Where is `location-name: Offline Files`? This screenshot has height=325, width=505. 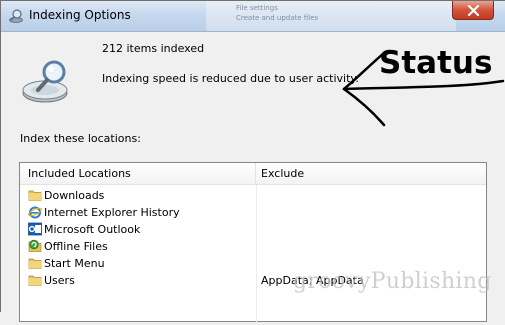
location-name: Offline Files is located at coordinates (76, 246).